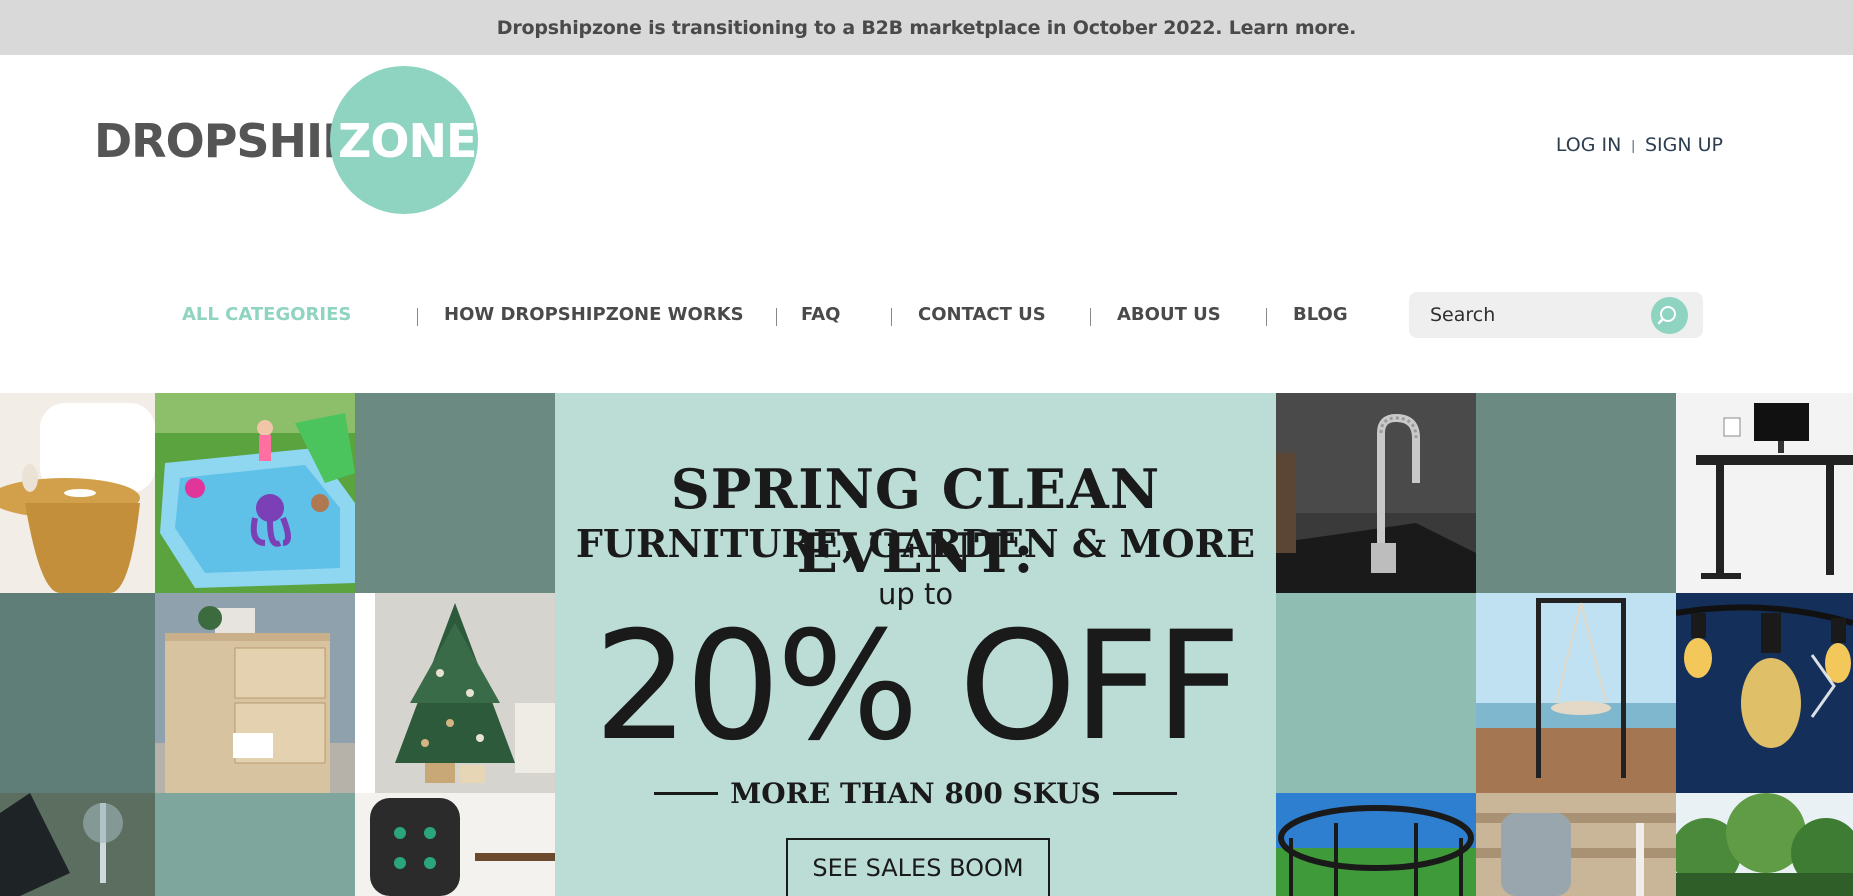 Image resolution: width=1853 pixels, height=896 pixels. I want to click on side-table-image, so click(77, 493).